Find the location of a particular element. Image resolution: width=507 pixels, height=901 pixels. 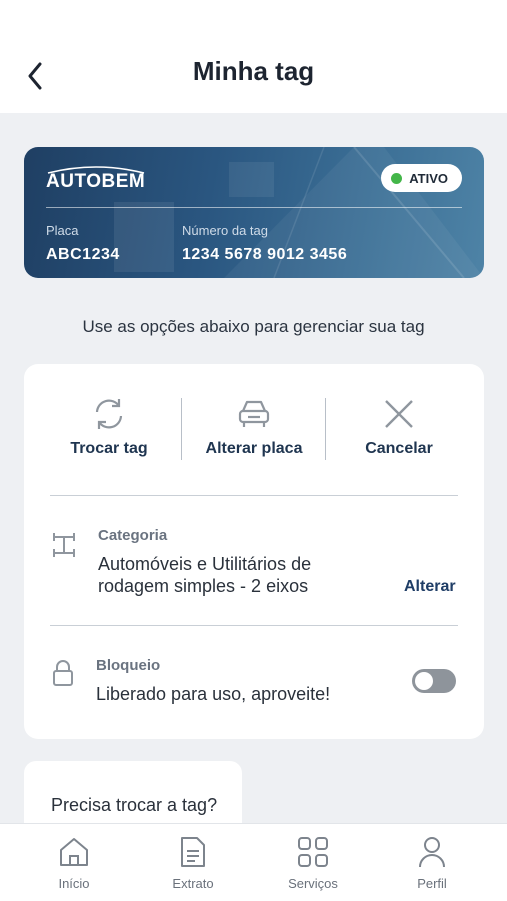

status-label: ATIVO is located at coordinates (428, 178).